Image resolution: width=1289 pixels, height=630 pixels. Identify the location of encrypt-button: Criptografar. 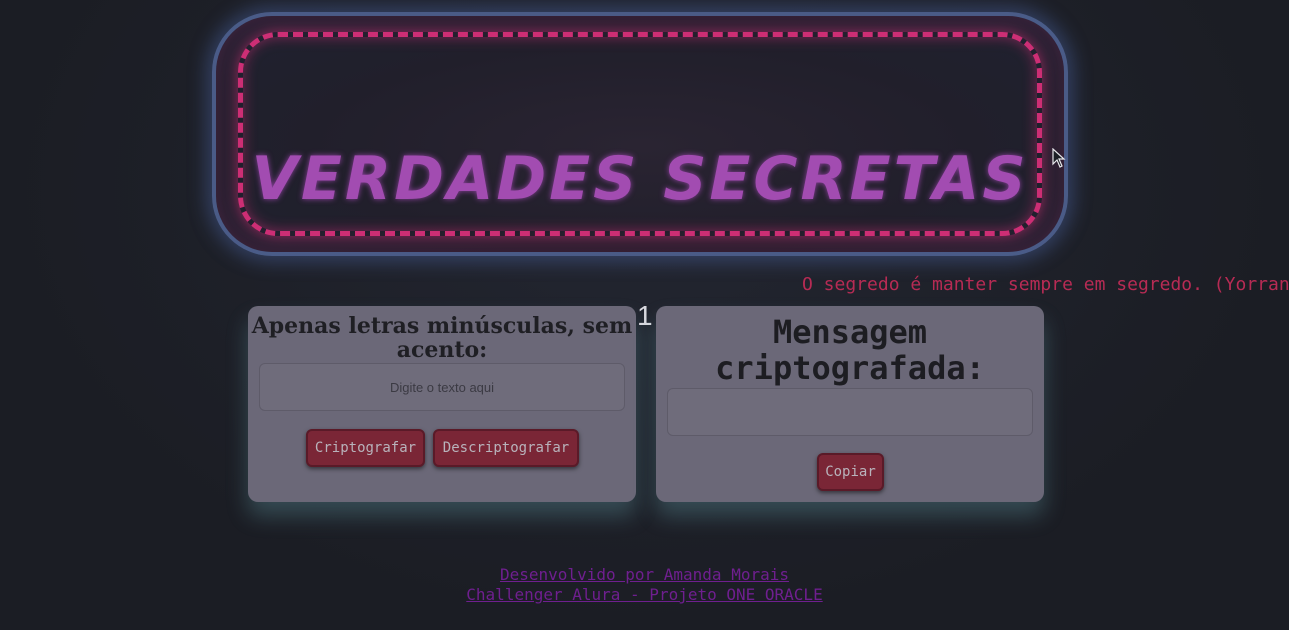
(365, 448).